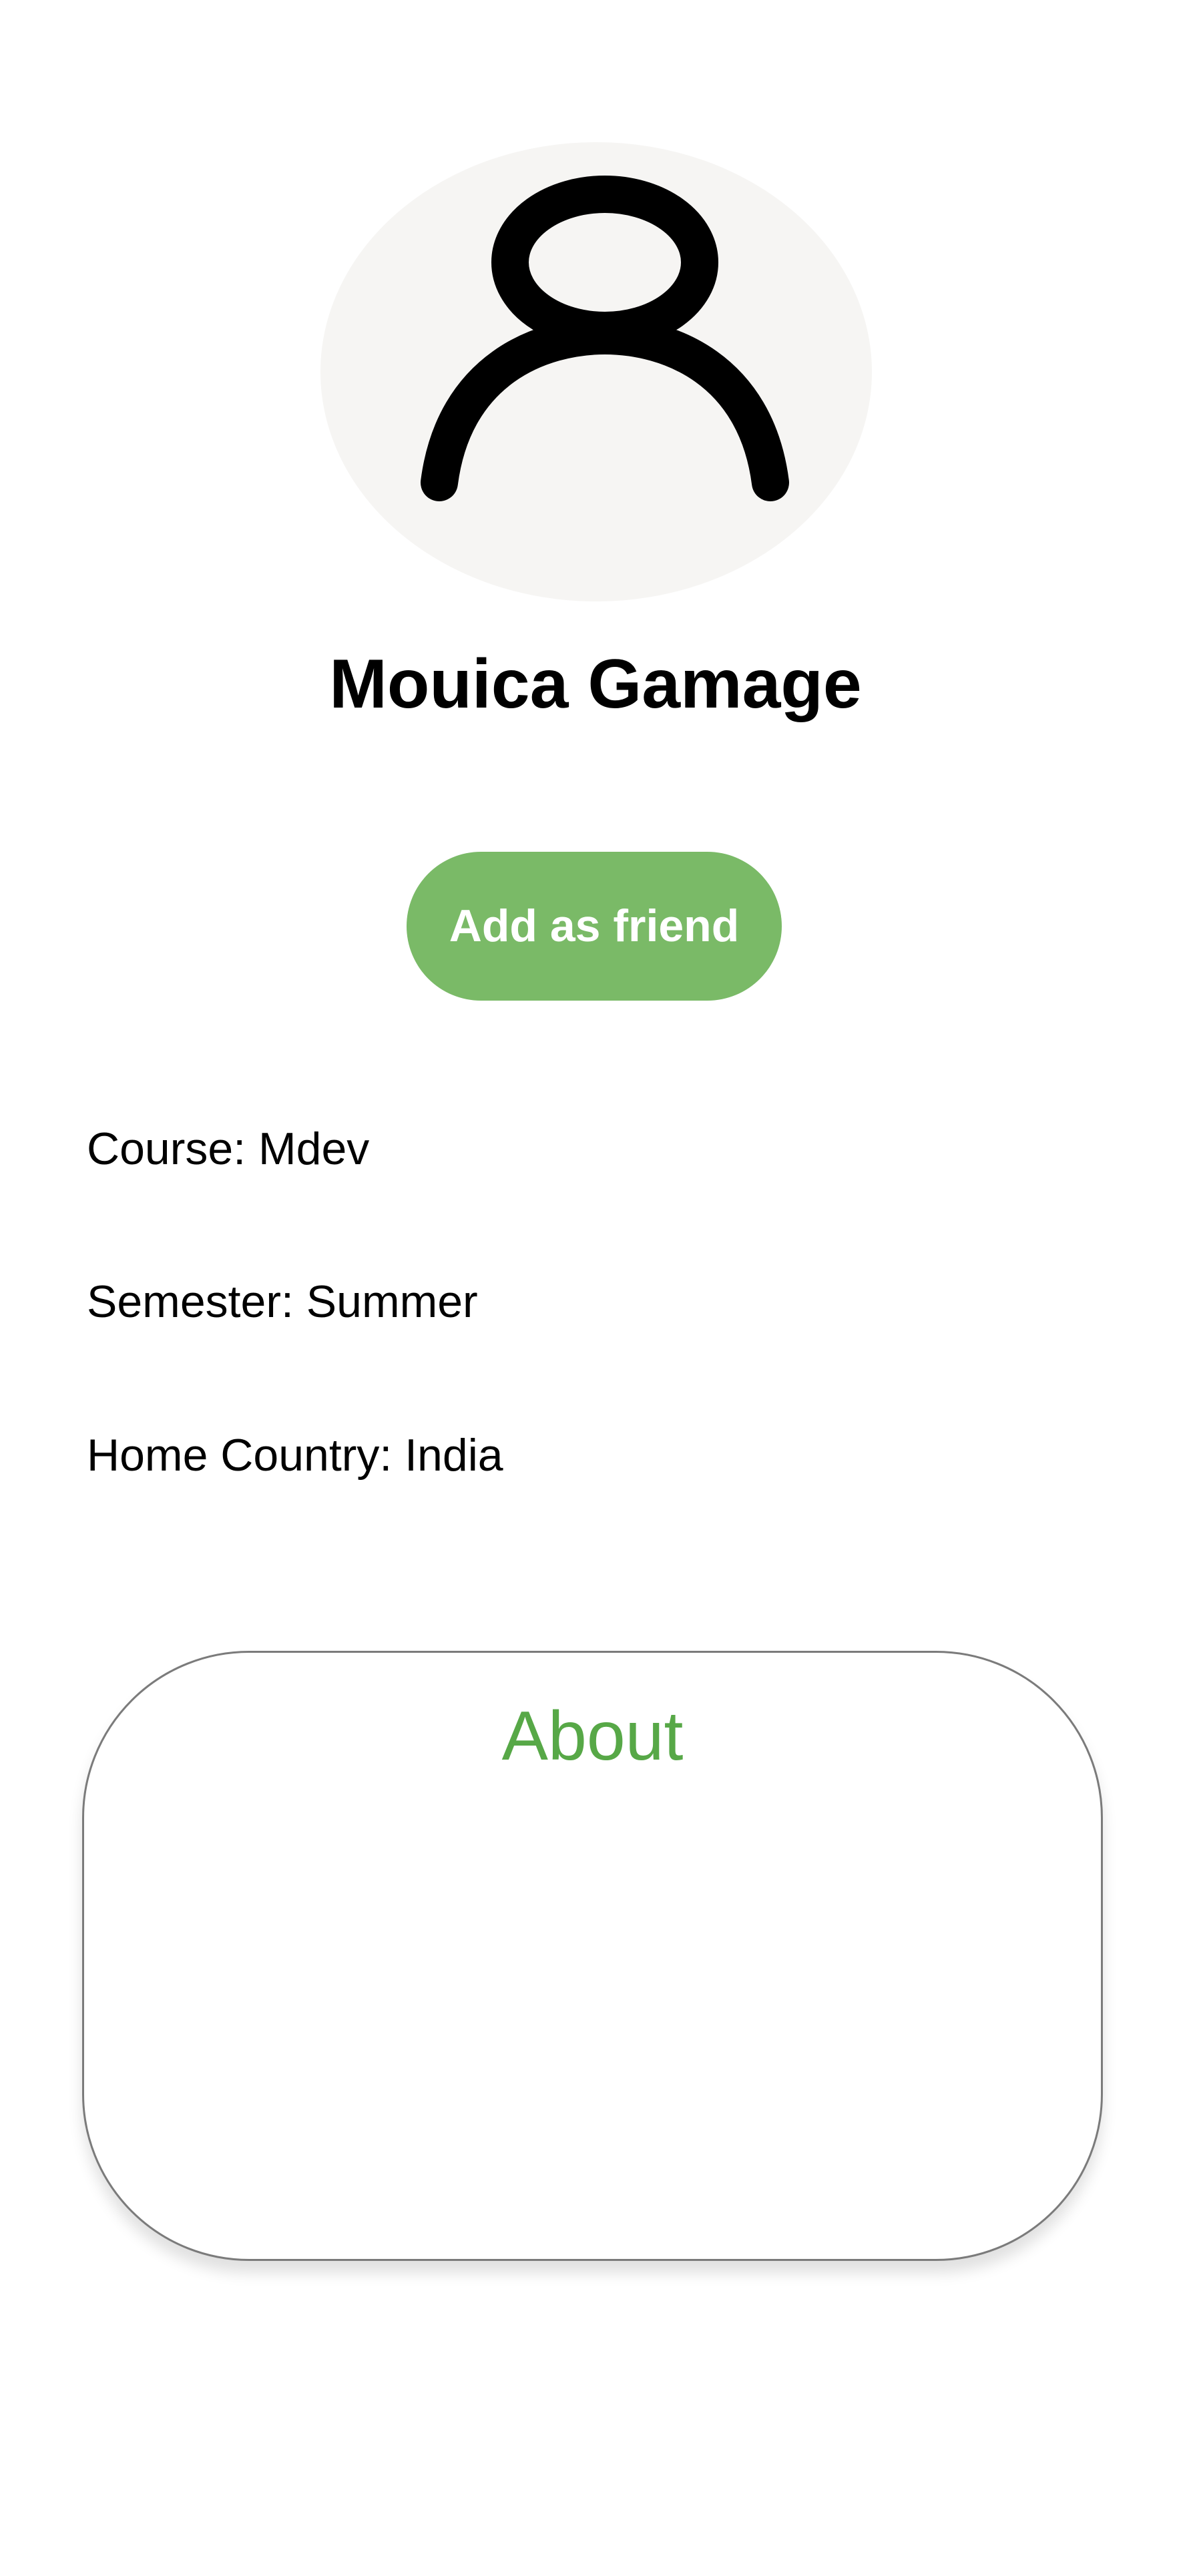  I want to click on home-country-info: Home Country: India, so click(295, 1455).